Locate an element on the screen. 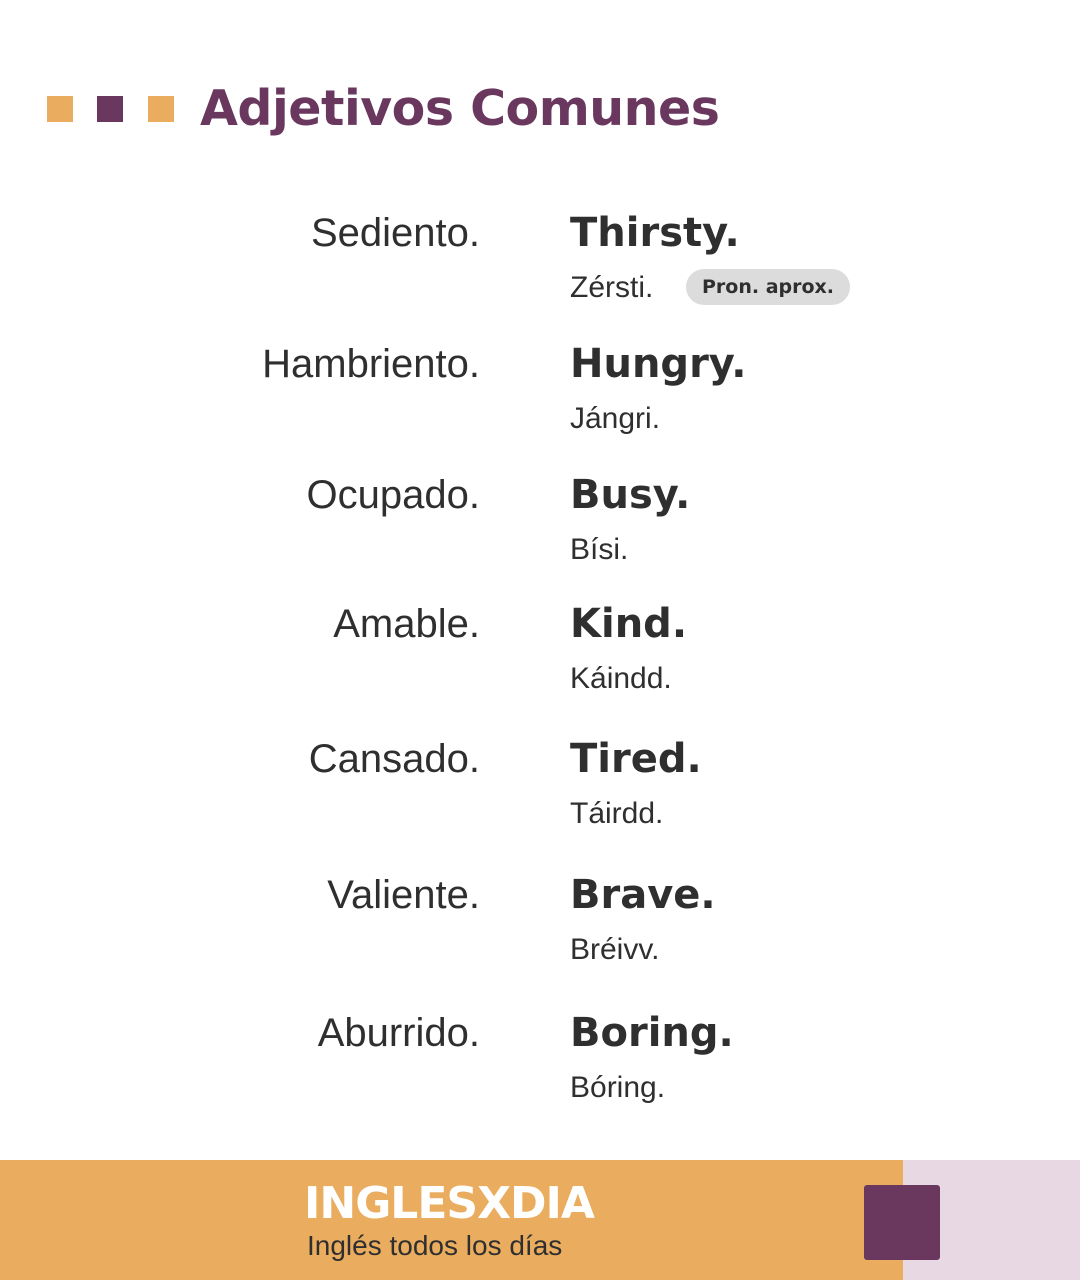 The width and height of the screenshot is (1080, 1280). vocab-entry: Hambriento. Hungry. Jángri. is located at coordinates (540, 397).